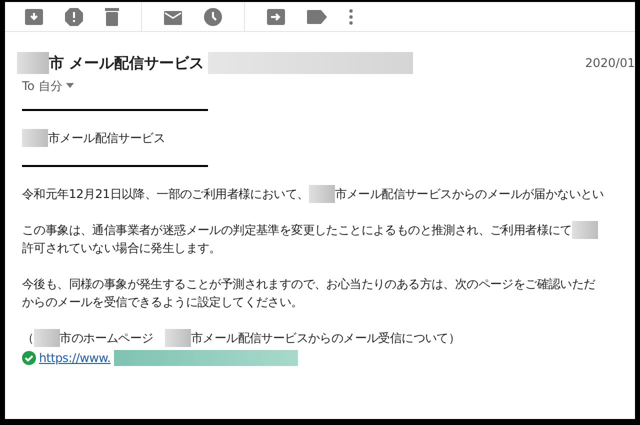 This screenshot has width=640, height=425. What do you see at coordinates (162, 302) in the screenshot?
I see `body-text: からのメールを受信できるように設定してください。` at bounding box center [162, 302].